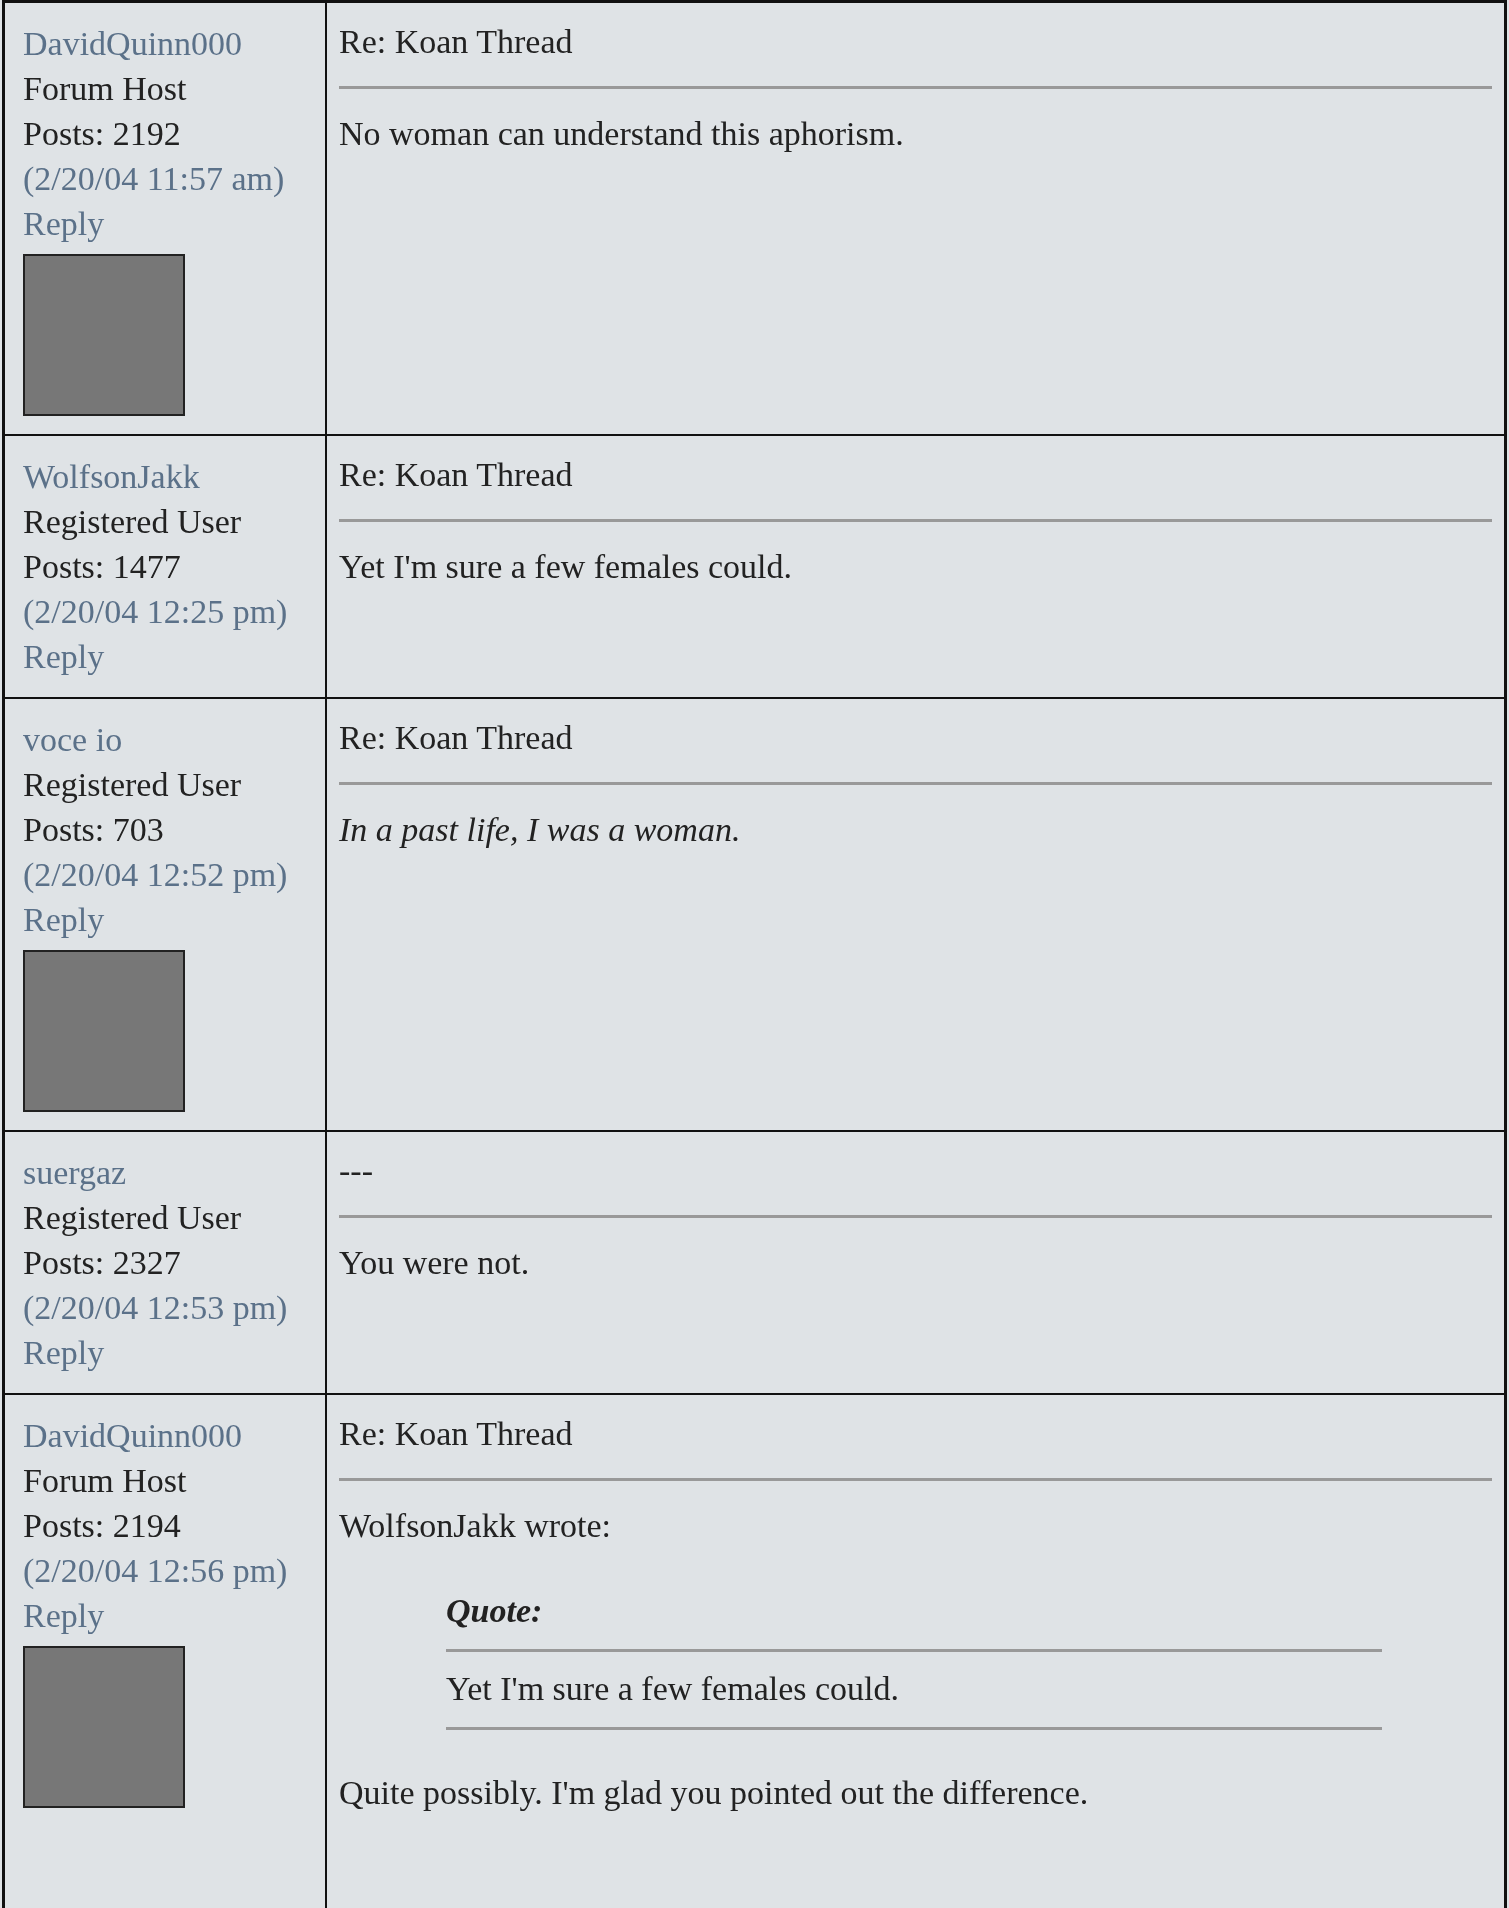 This screenshot has width=1509, height=1908. Describe the element at coordinates (435, 1263) in the screenshot. I see `post-text: You were not.` at that location.